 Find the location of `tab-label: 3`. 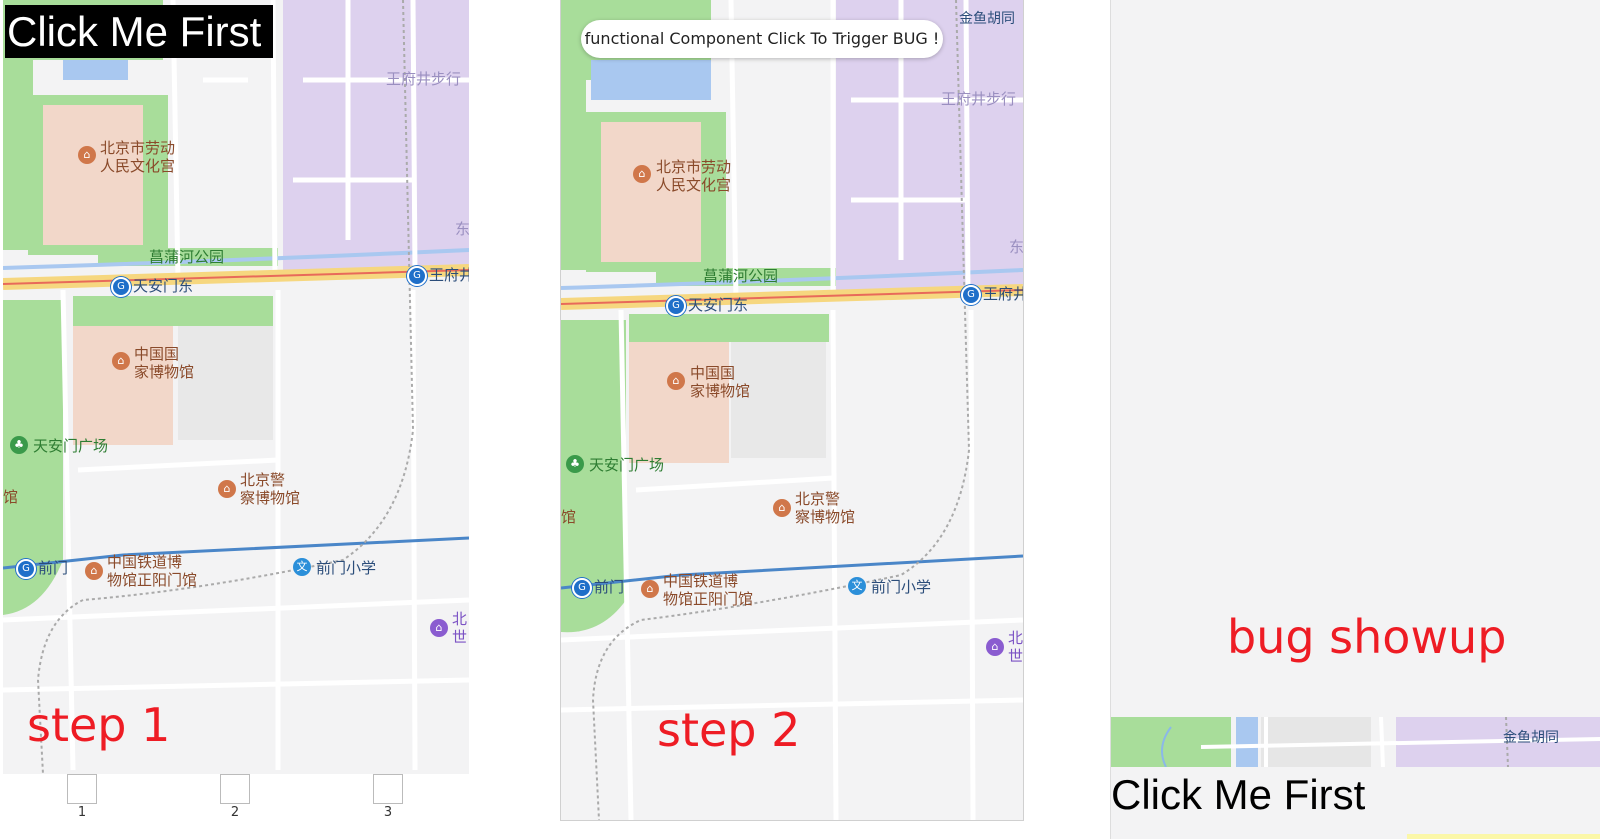

tab-label: 3 is located at coordinates (388, 812).